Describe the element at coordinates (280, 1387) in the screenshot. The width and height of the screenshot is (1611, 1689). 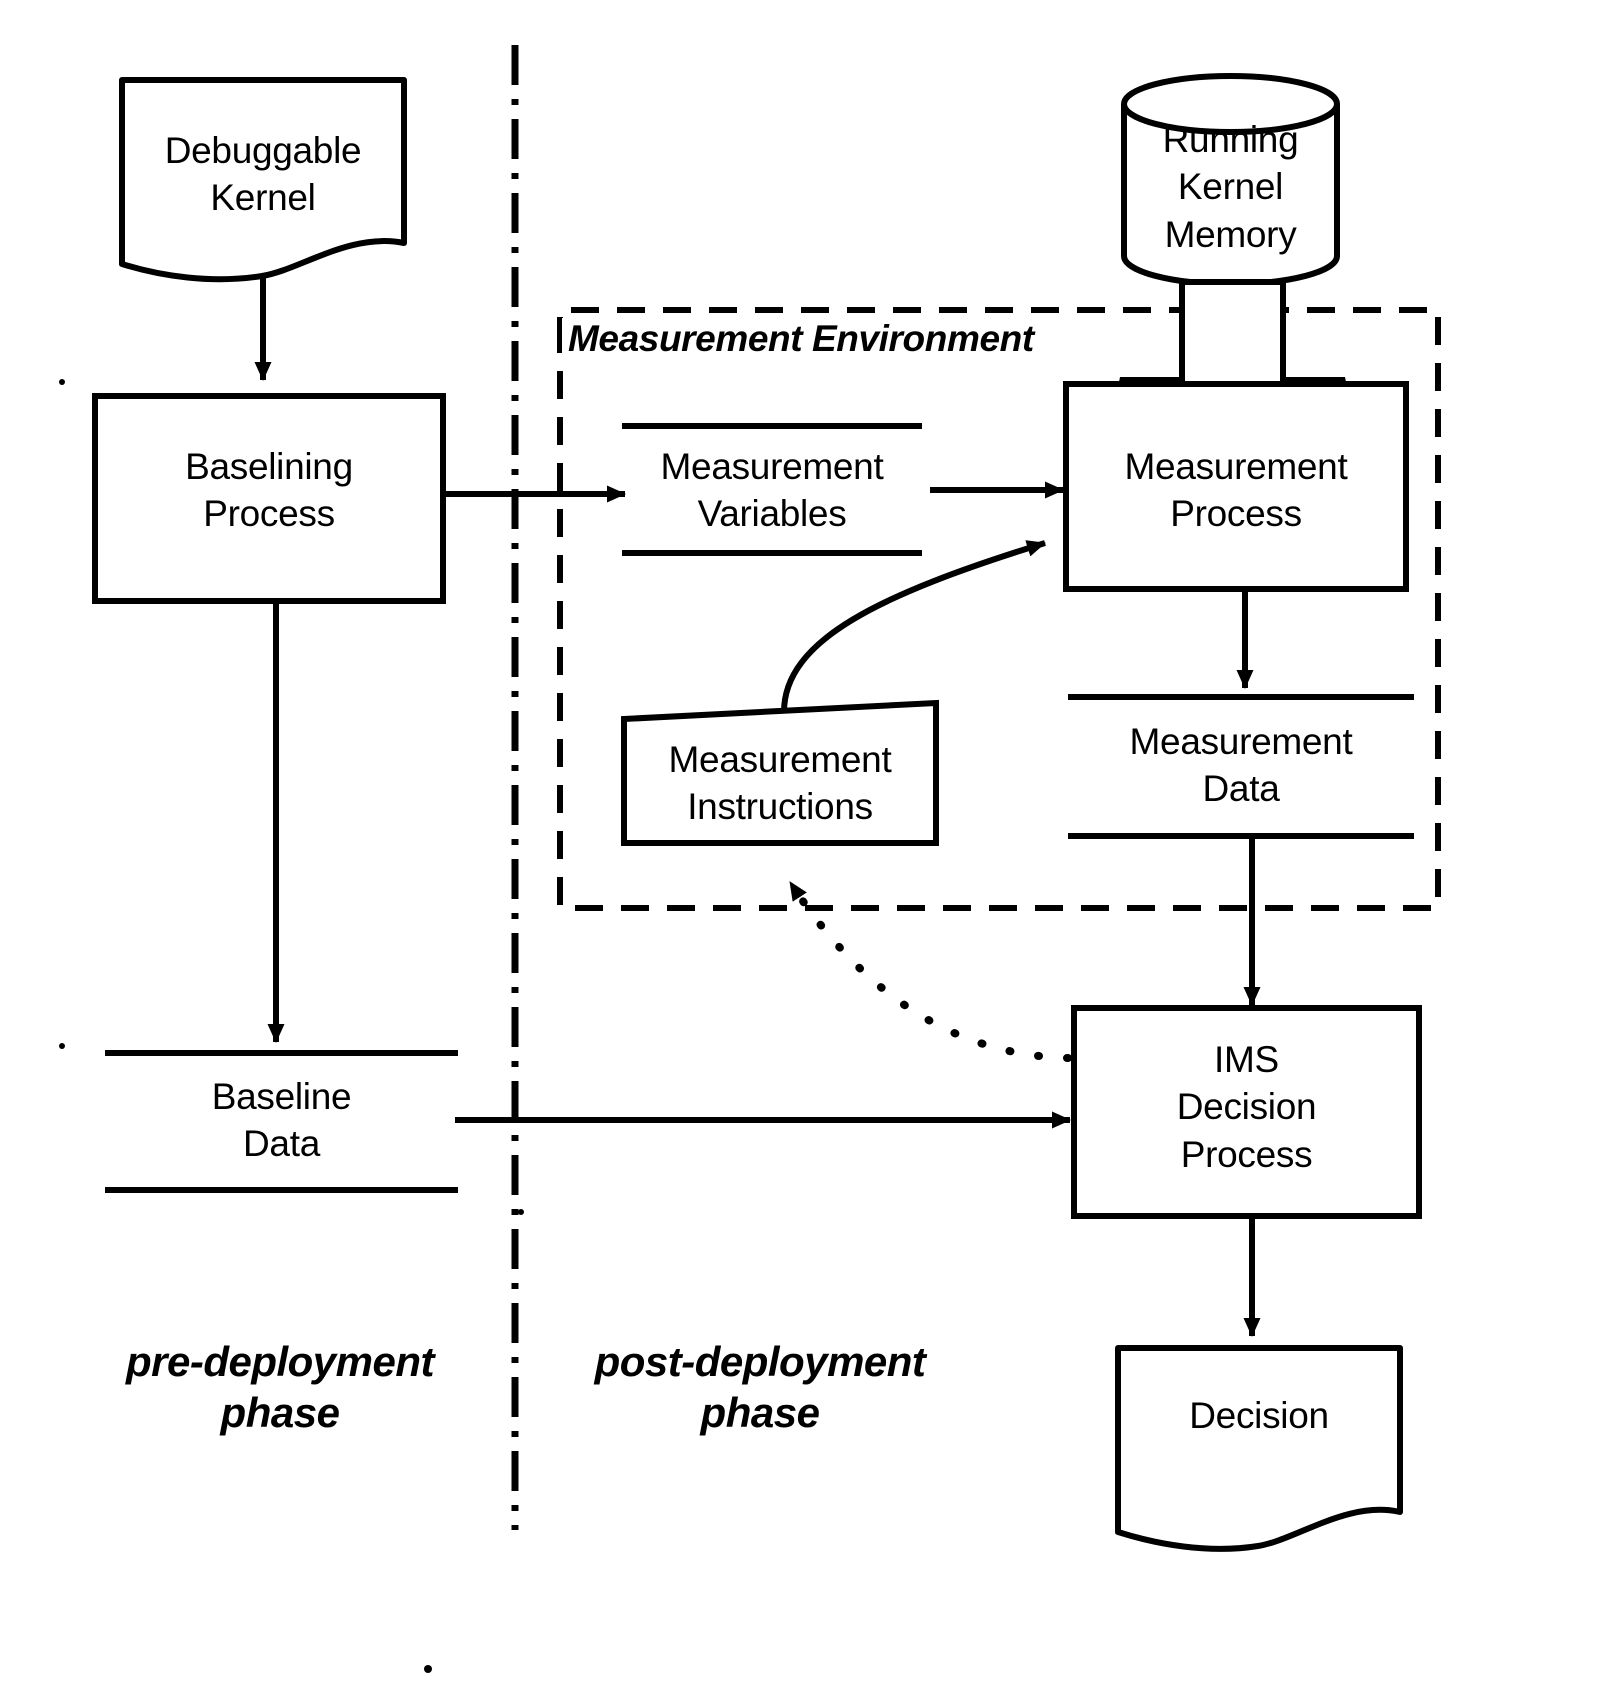
I see `pre-deployment-phase-label: pre-deployment phase` at that location.